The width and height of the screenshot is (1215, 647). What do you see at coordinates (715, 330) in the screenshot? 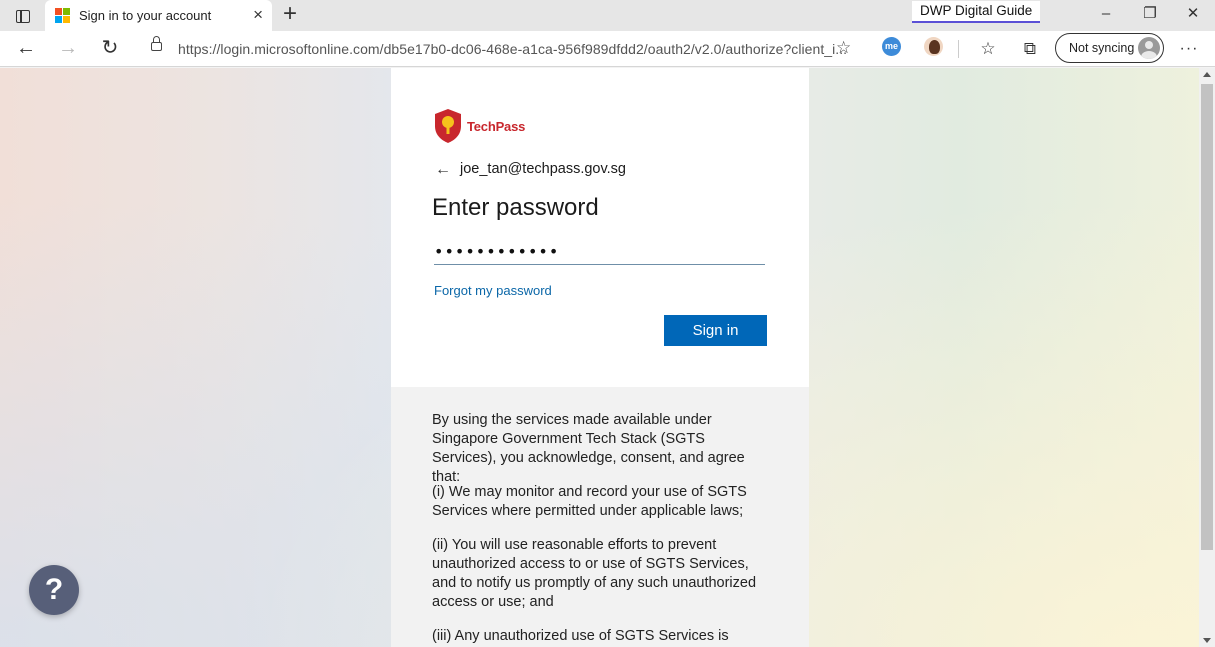
I see `sign-in-button: Sign in` at bounding box center [715, 330].